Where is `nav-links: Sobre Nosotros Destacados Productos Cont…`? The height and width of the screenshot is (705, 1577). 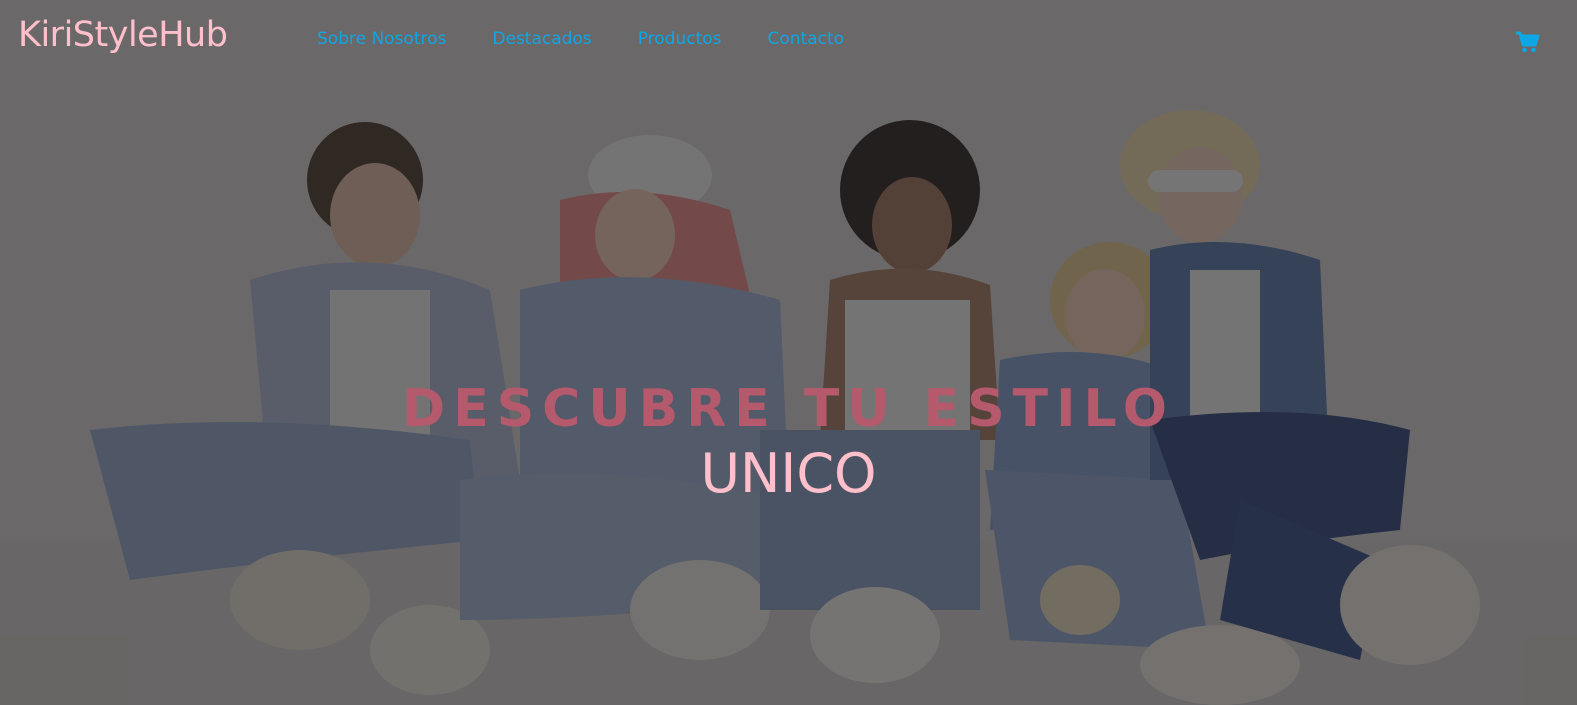
nav-links: Sobre Nosotros Destacados Productos Cont… is located at coordinates (603, 39).